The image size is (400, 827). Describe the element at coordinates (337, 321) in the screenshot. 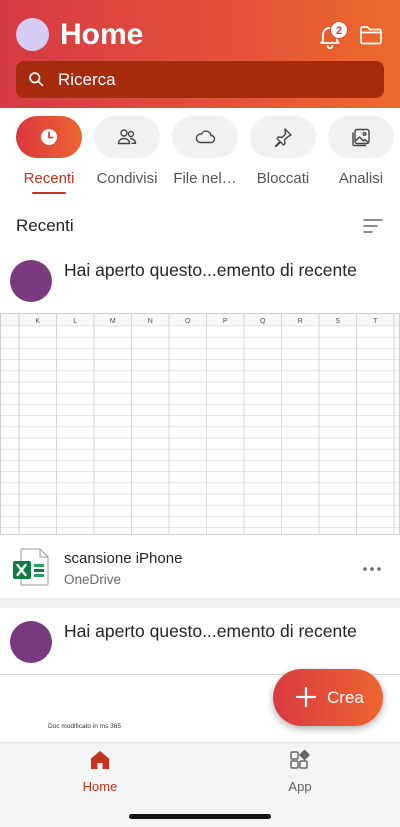

I see `column-header-label: S` at that location.